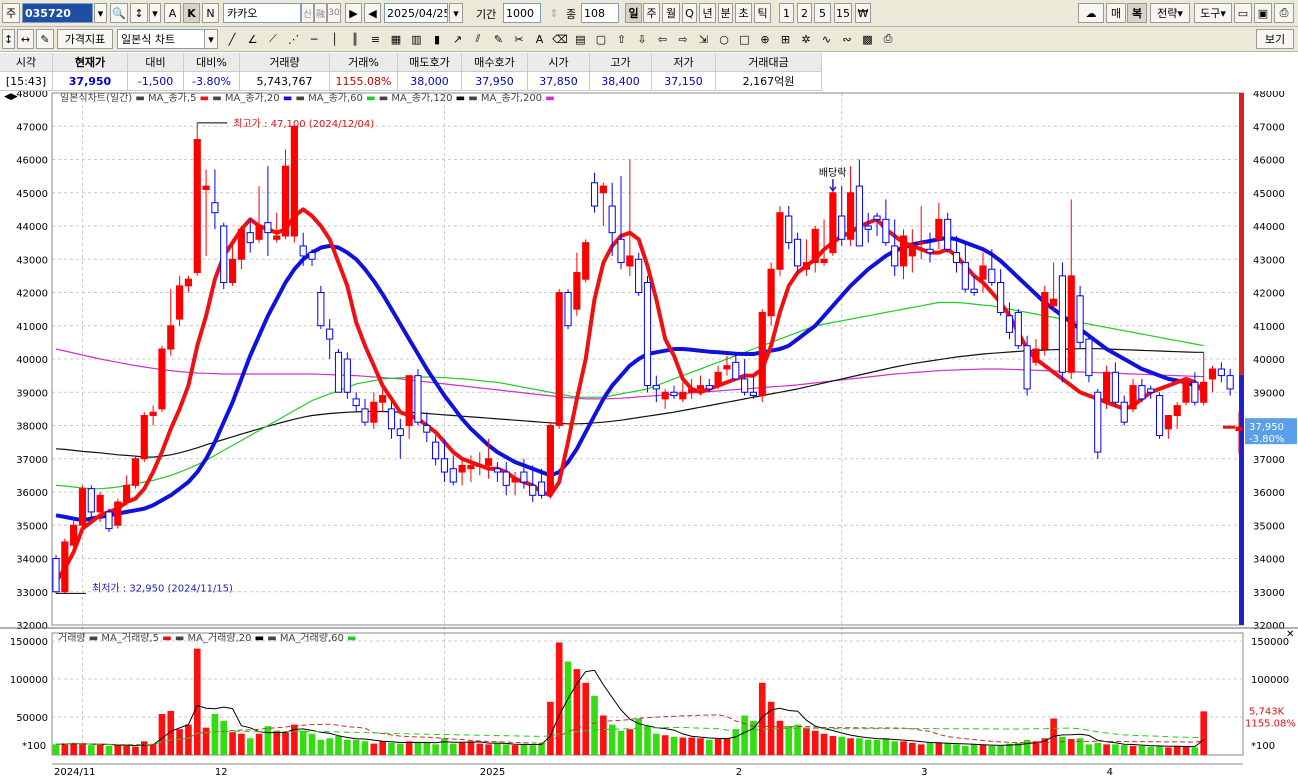  I want to click on buy-button: 매, so click(1116, 13).